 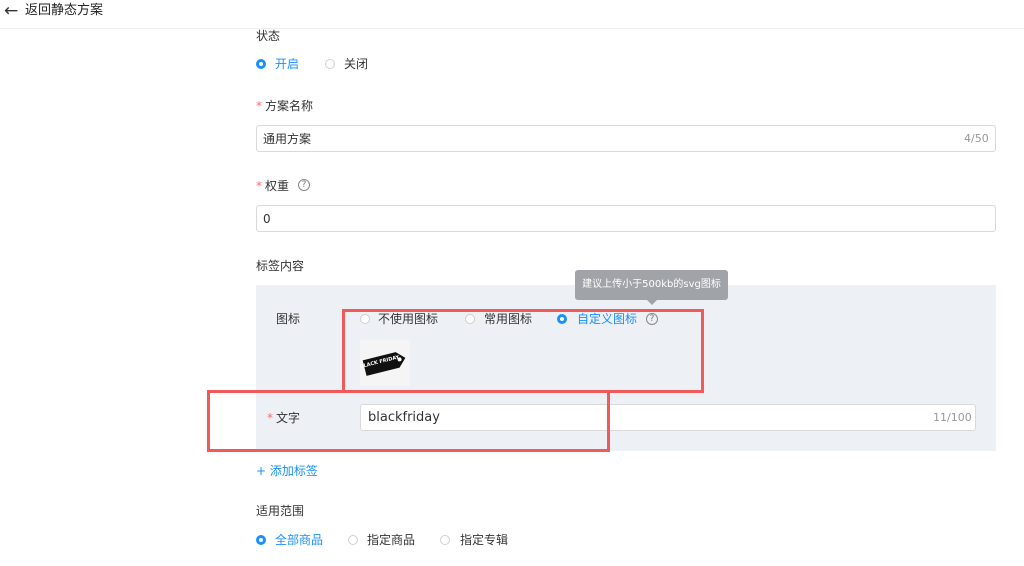 I want to click on tag-text-counter: 11/100, so click(x=952, y=417).